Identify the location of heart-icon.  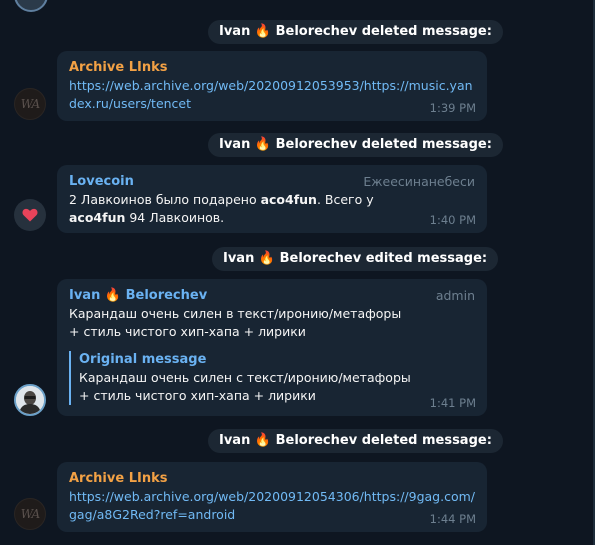
(30, 215).